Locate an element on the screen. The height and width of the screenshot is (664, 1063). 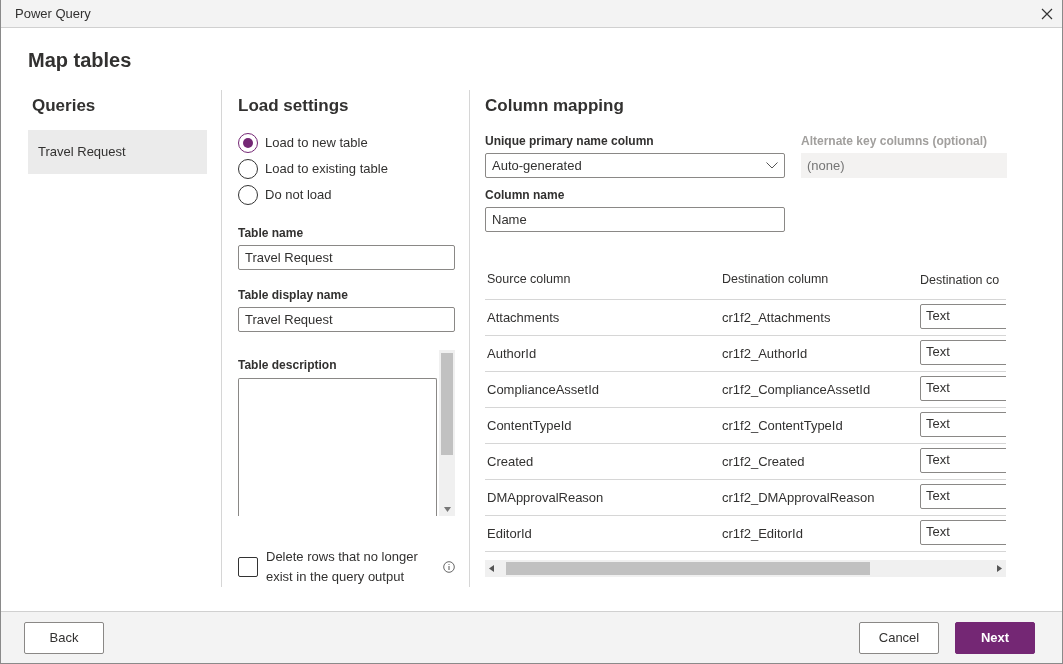
scroll-right-arrow-icon is located at coordinates (999, 568).